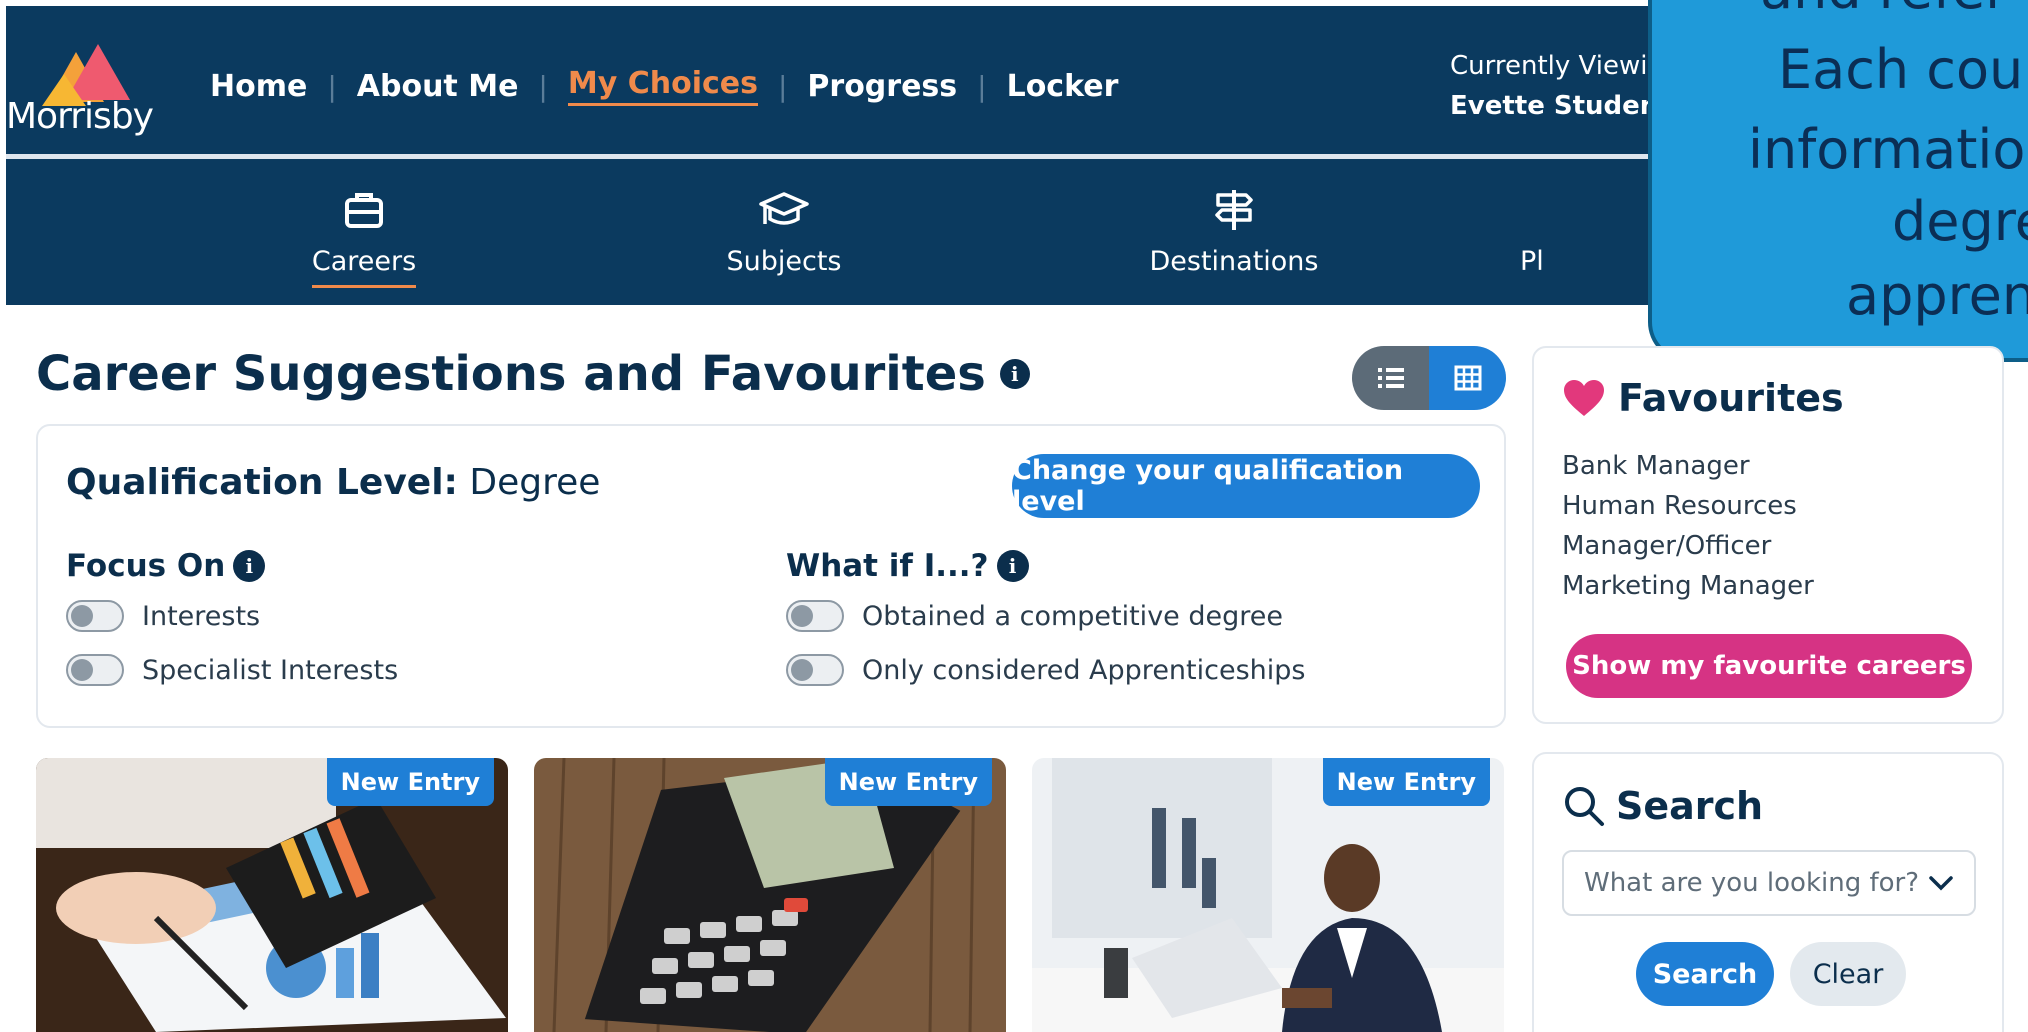 This screenshot has height=1032, width=2028. I want to click on focus-on-title: Focus On, so click(146, 566).